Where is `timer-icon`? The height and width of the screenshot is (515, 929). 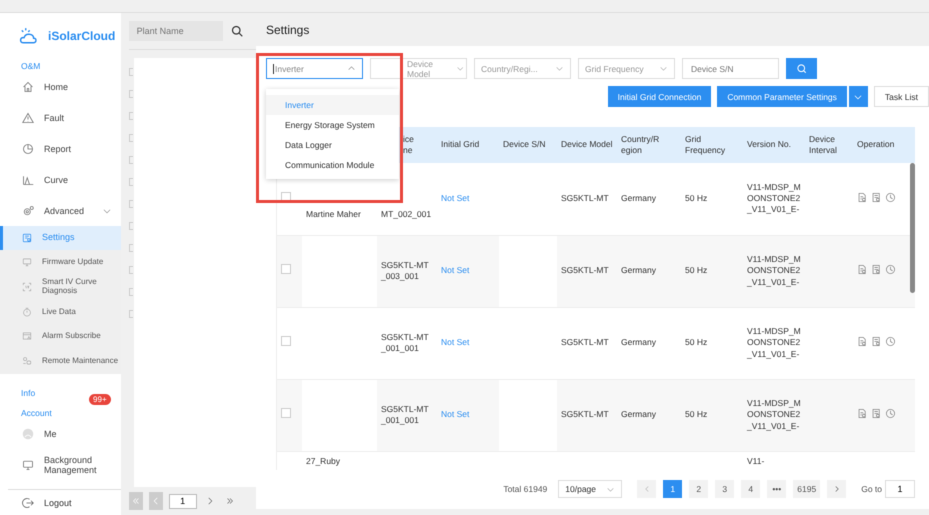 timer-icon is located at coordinates (27, 312).